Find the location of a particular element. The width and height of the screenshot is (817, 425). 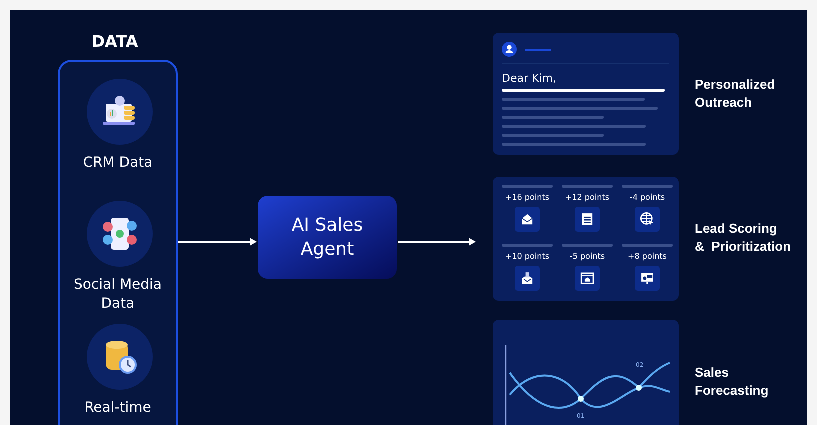

source-label: CRM Data is located at coordinates (118, 163).